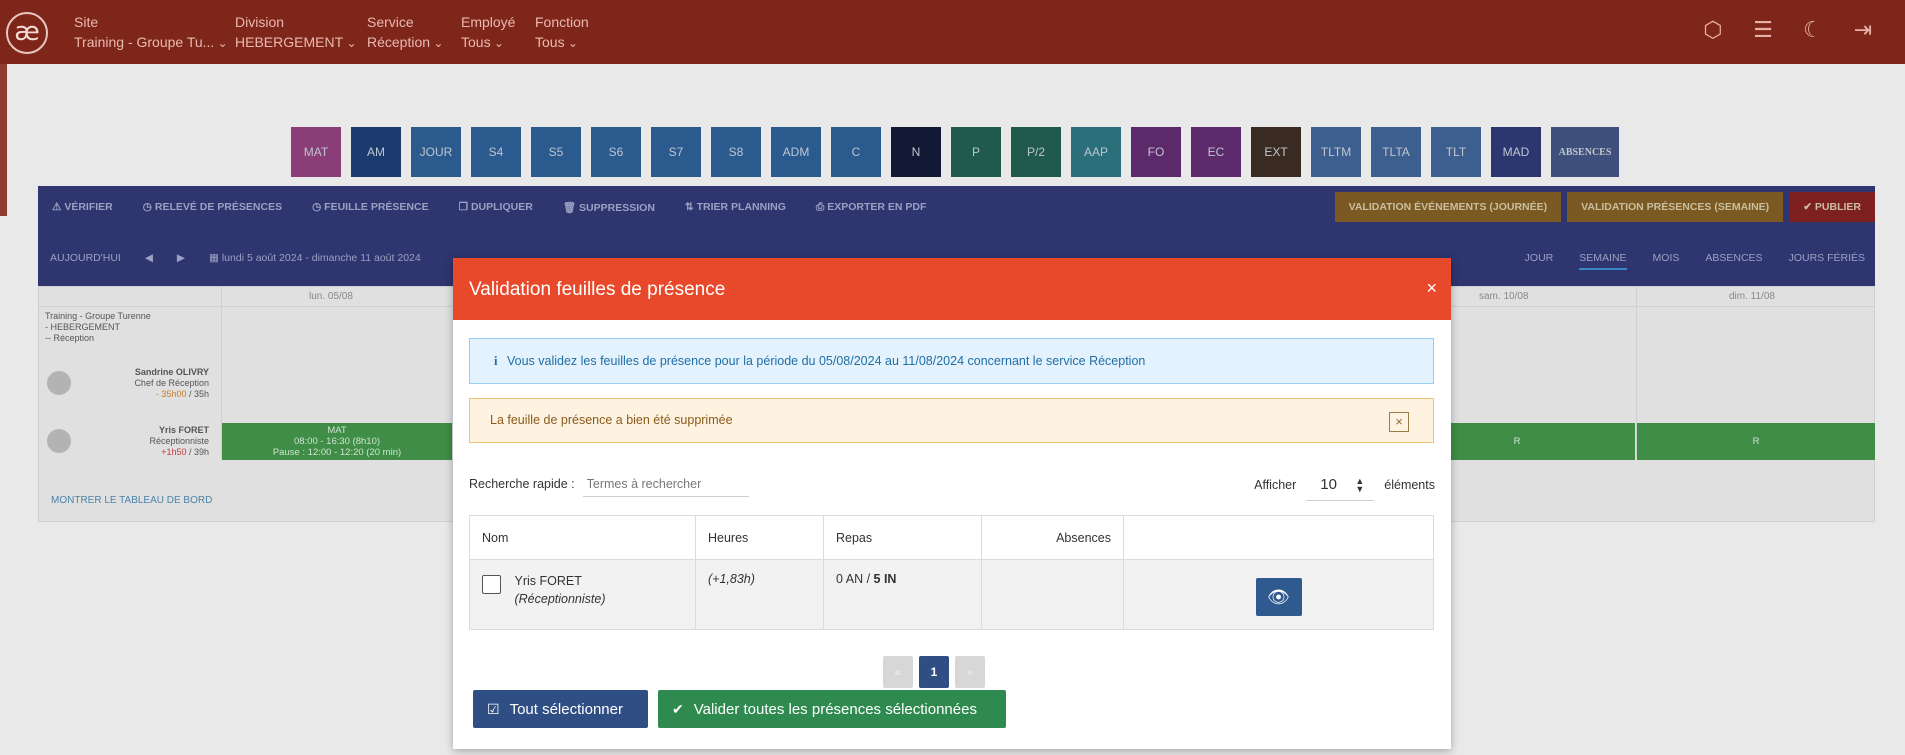 This screenshot has height=755, width=1905. I want to click on cell-hours: (+1,83h), so click(759, 594).